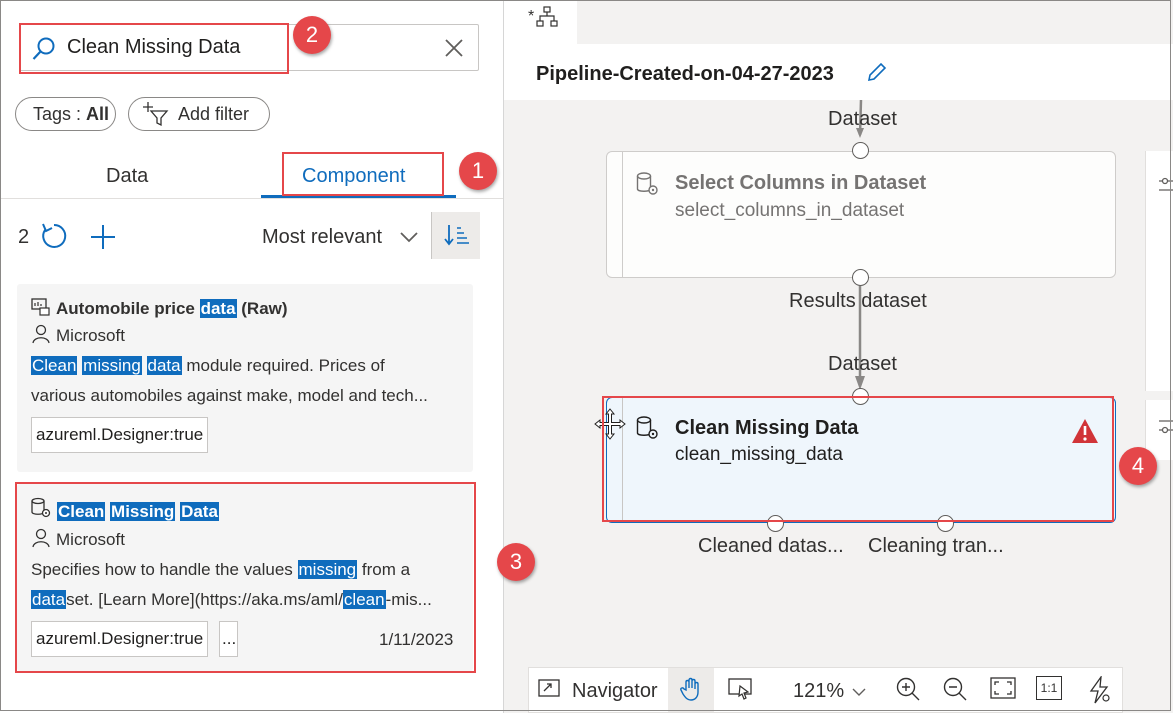  I want to click on hand-icon, so click(691, 691).